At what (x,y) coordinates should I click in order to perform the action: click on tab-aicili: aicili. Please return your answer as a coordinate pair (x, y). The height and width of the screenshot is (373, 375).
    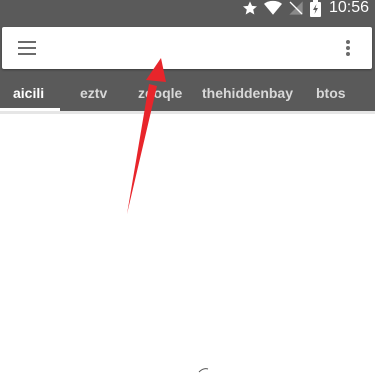
    Looking at the image, I should click on (28, 94).